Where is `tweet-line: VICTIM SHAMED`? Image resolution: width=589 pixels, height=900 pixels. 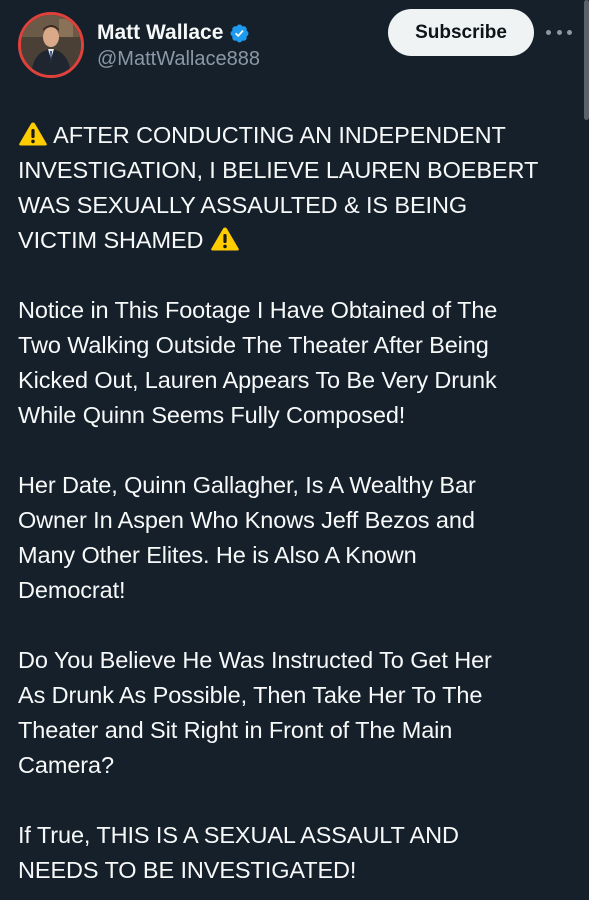
tweet-line: VICTIM SHAMED is located at coordinates (298, 240).